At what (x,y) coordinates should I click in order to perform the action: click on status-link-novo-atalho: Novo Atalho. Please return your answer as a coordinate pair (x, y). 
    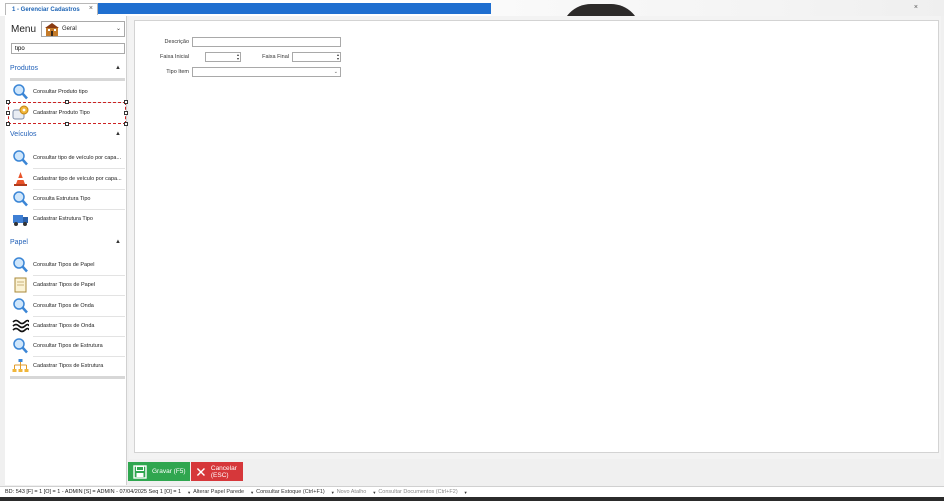
    Looking at the image, I should click on (352, 492).